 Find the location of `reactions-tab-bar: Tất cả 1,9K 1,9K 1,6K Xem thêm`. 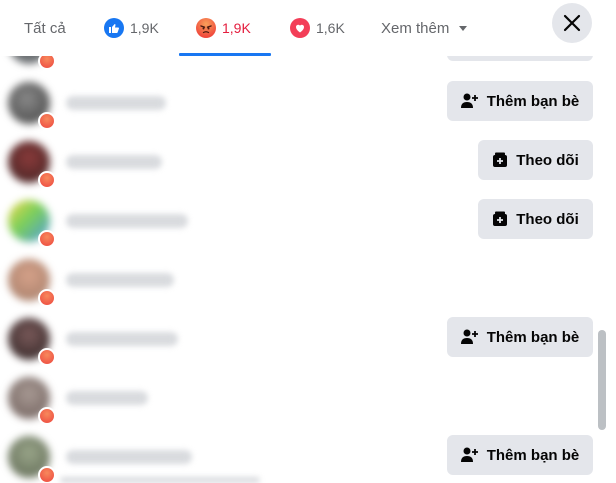

reactions-tab-bar: Tất cả 1,9K 1,9K 1,6K Xem thêm is located at coordinates (308, 28).